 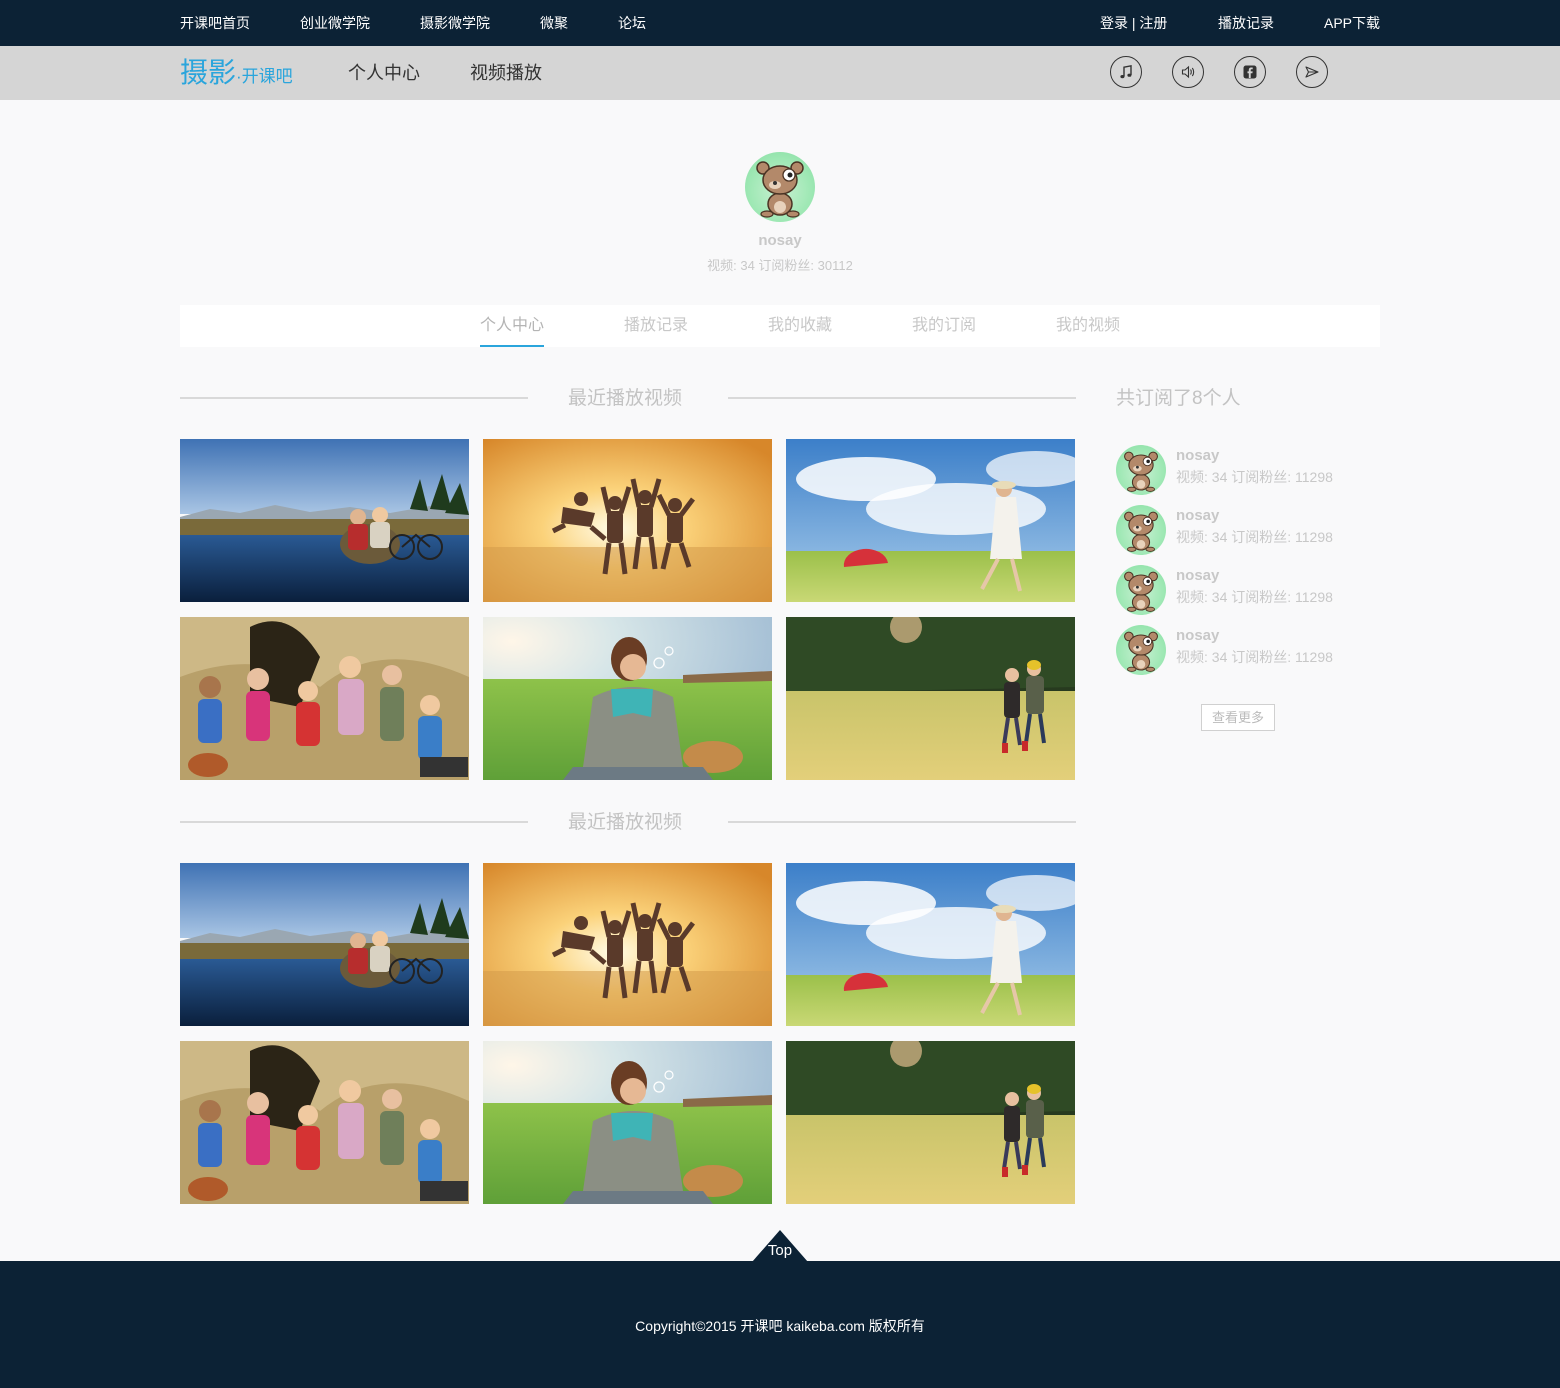 What do you see at coordinates (625, 822) in the screenshot?
I see `section-title-recent-2: 最近播放视频` at bounding box center [625, 822].